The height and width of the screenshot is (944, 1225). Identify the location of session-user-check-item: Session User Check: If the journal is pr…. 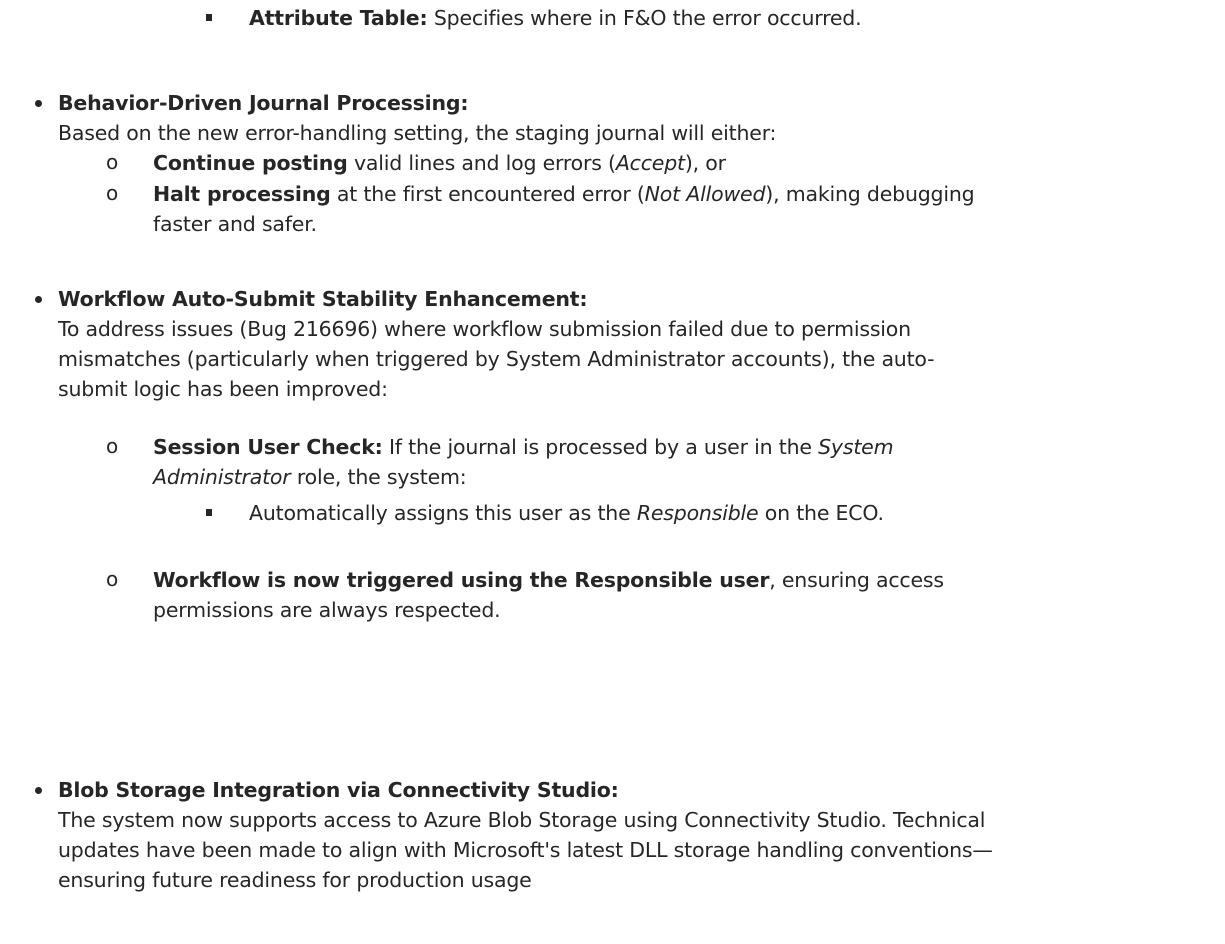
(523, 447).